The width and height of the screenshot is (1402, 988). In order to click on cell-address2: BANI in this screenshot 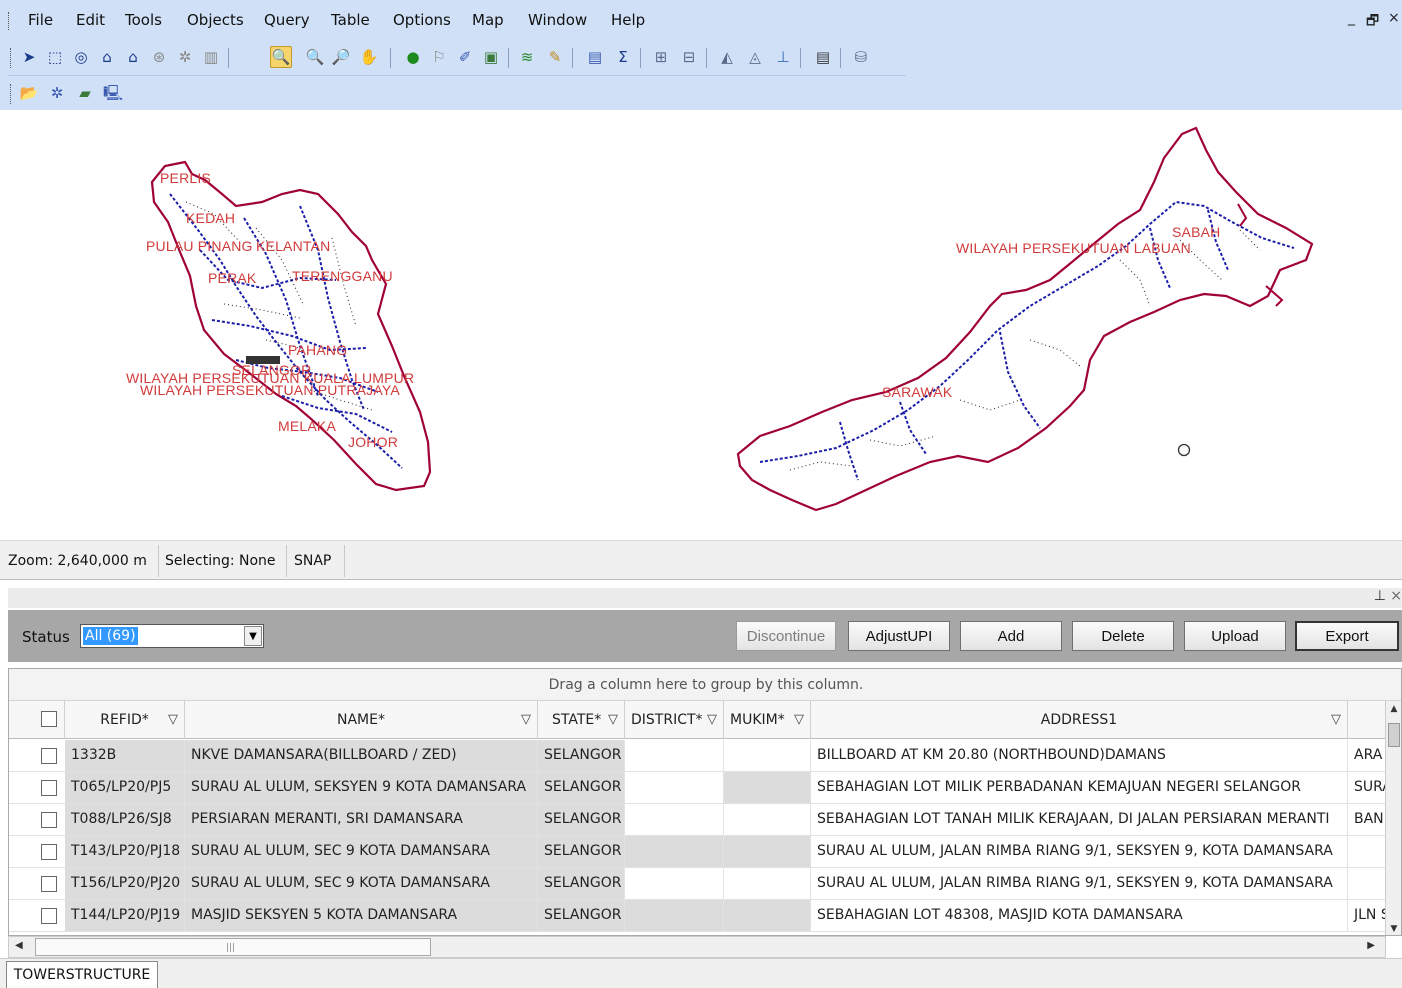, I will do `click(1367, 819)`.